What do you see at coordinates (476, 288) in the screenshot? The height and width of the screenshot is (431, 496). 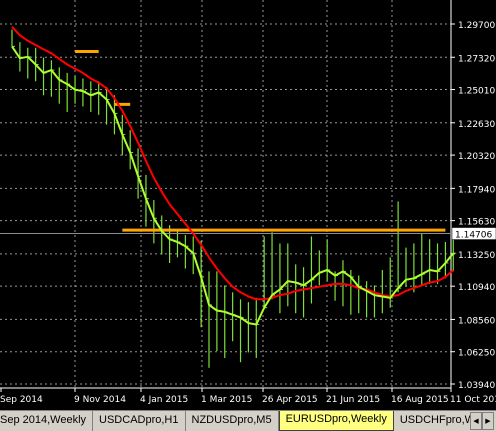 I see `price-tick-label: 1.10940` at bounding box center [476, 288].